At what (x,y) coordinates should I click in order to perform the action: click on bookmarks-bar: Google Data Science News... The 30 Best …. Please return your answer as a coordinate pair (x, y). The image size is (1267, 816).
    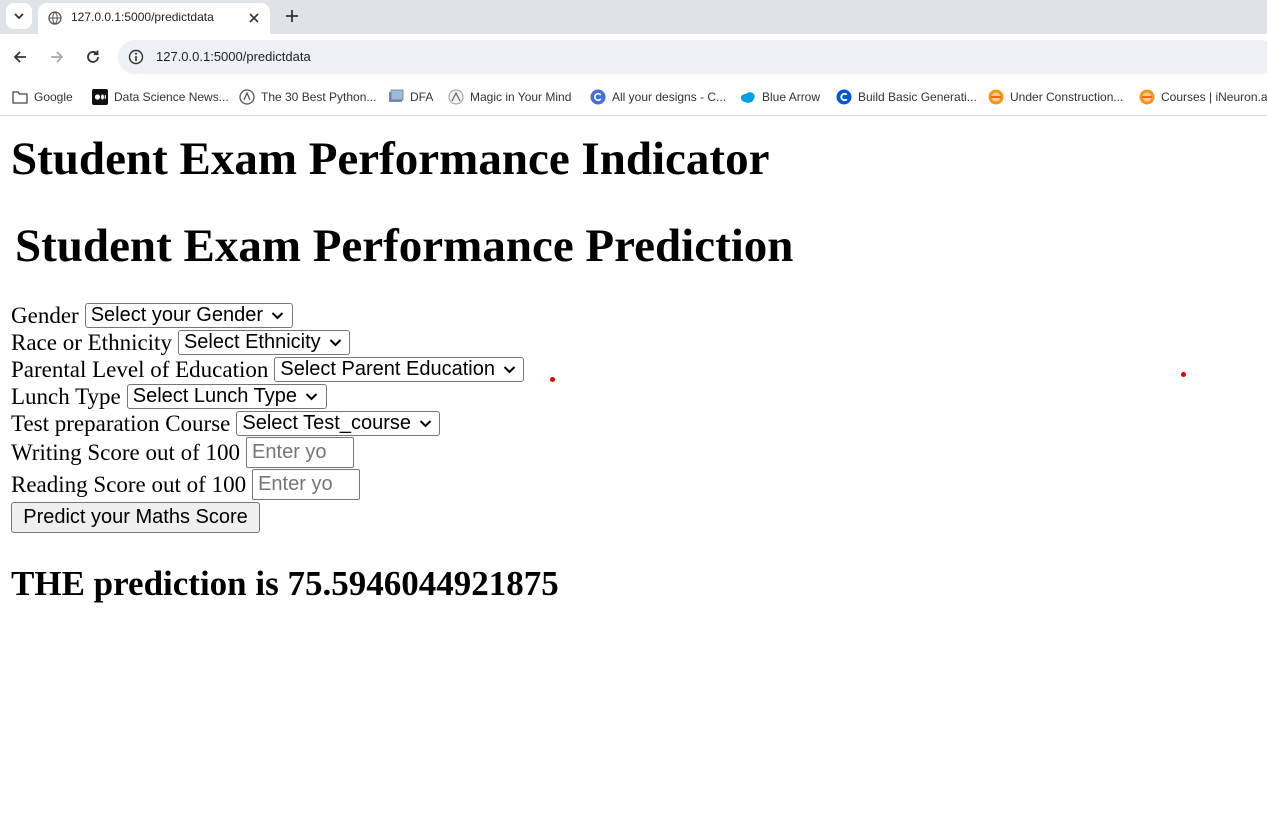
    Looking at the image, I should click on (633, 98).